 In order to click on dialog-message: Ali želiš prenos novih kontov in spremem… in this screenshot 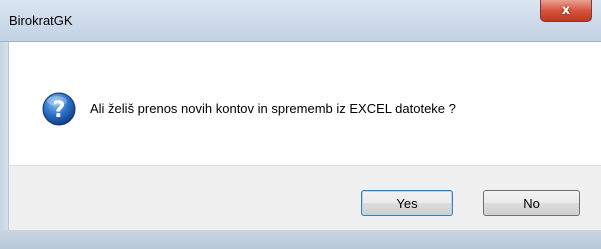, I will do `click(273, 108)`.